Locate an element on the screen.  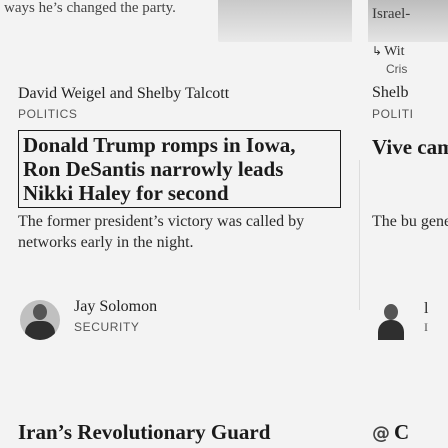
author-avatar is located at coordinates (40, 320).